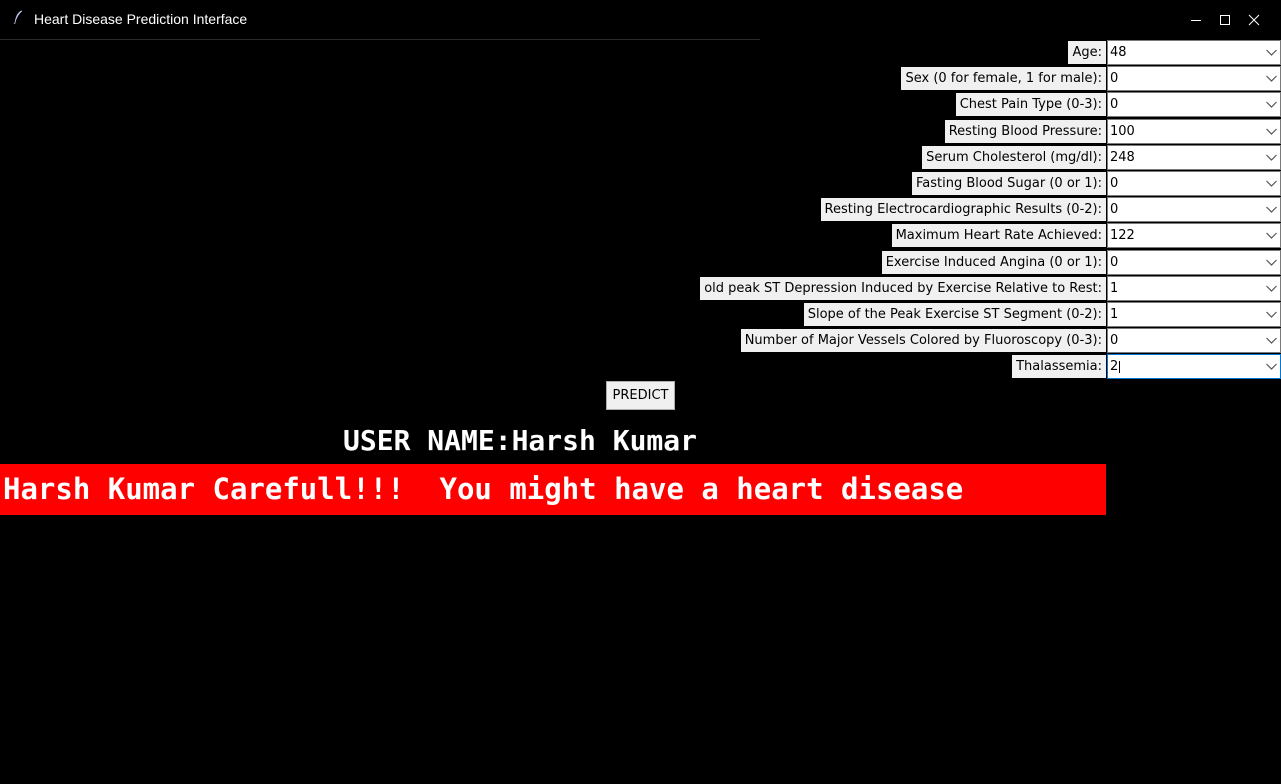  I want to click on form-row: Age: 48, so click(640, 52).